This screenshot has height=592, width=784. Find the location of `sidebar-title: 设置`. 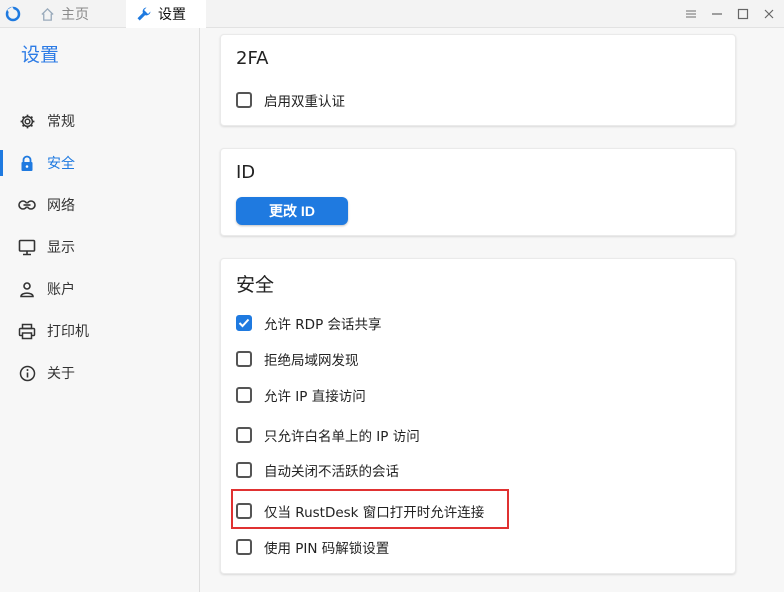

sidebar-title: 设置 is located at coordinates (40, 55).